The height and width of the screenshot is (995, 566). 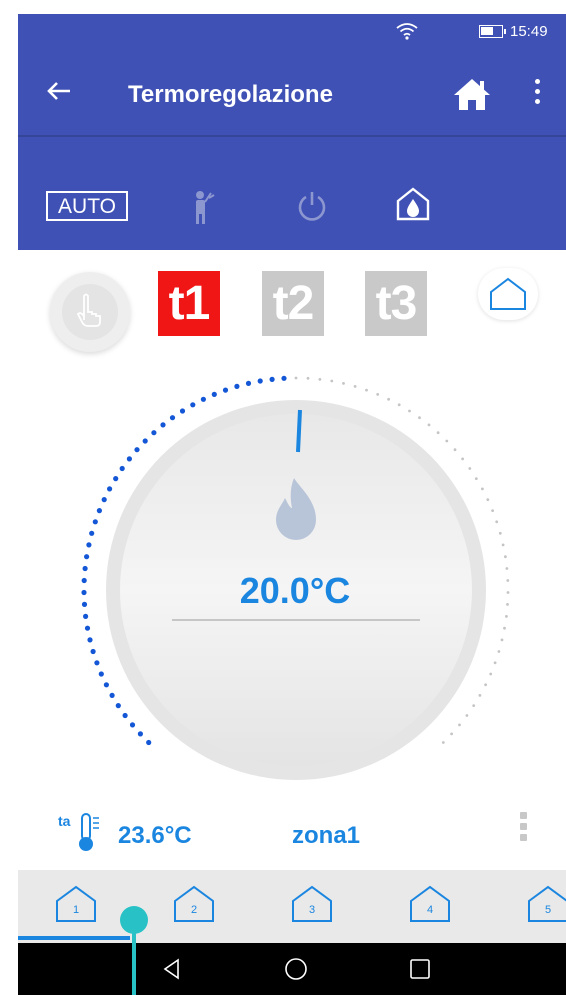 I want to click on nav-back-icon, so click(x=172, y=969).